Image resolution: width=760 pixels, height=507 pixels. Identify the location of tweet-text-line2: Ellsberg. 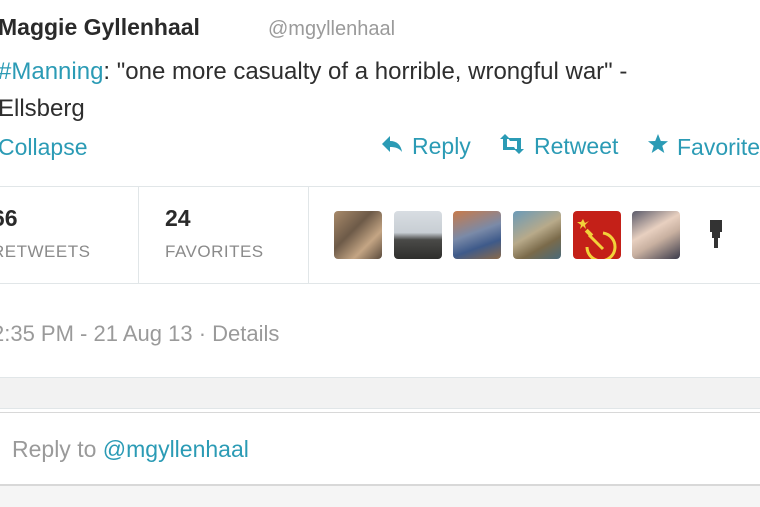
(42, 108).